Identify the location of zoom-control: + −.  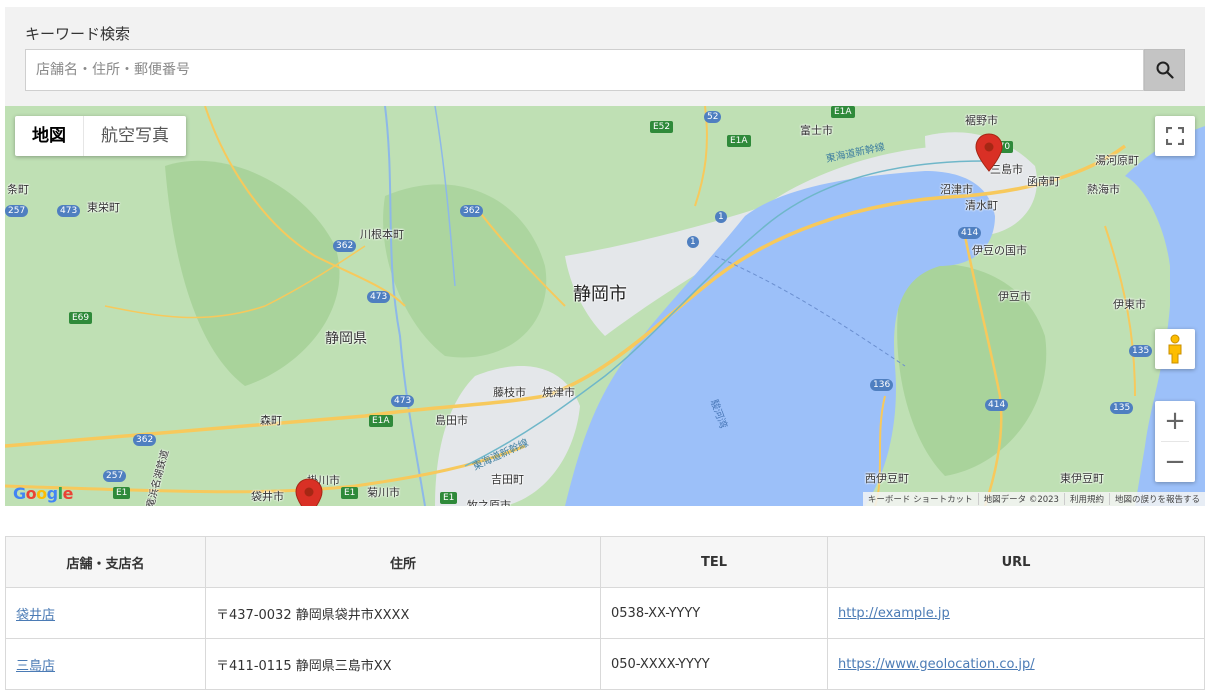
(1175, 441).